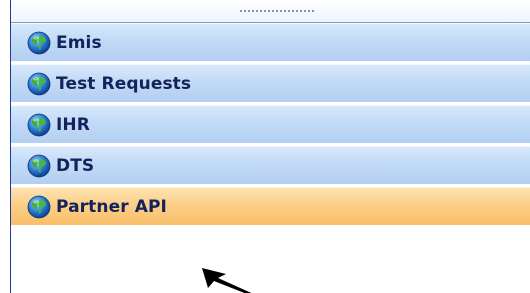 Image resolution: width=530 pixels, height=293 pixels. What do you see at coordinates (75, 165) in the screenshot?
I see `nav-item-label: DTS` at bounding box center [75, 165].